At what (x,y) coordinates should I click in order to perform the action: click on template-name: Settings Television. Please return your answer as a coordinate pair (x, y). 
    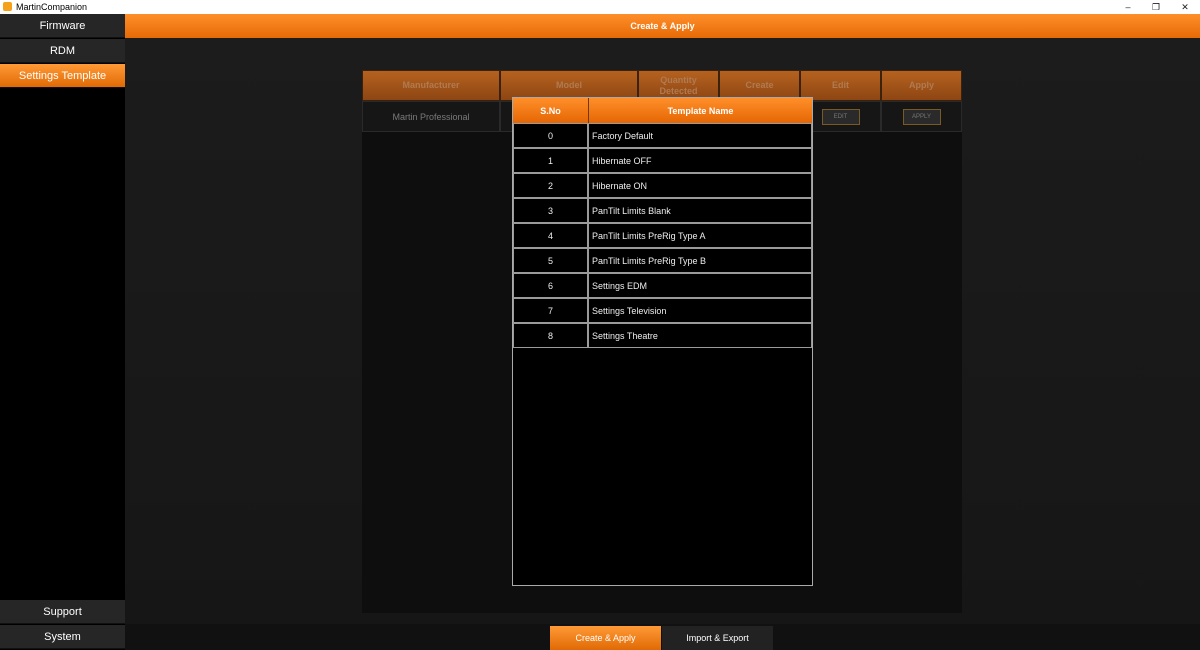
    Looking at the image, I should click on (700, 310).